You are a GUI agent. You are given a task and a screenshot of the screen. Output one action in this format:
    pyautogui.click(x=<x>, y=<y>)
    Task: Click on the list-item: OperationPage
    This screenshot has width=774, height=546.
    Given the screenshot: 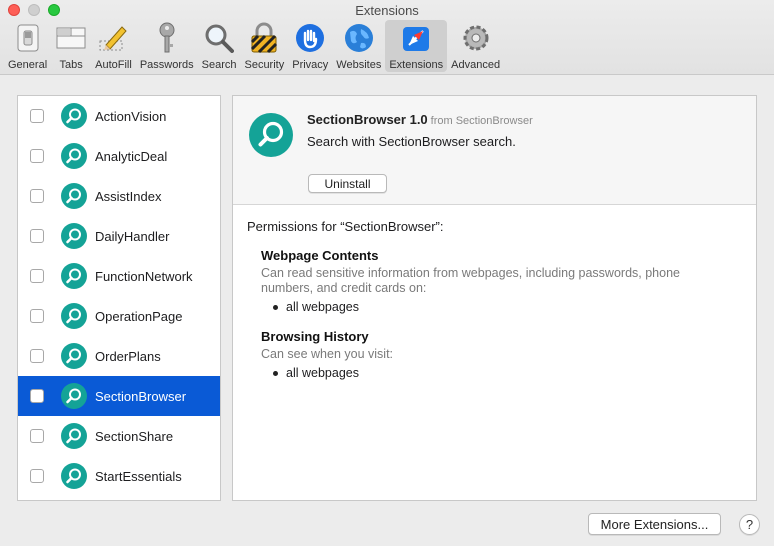 What is the action you would take?
    pyautogui.click(x=119, y=316)
    